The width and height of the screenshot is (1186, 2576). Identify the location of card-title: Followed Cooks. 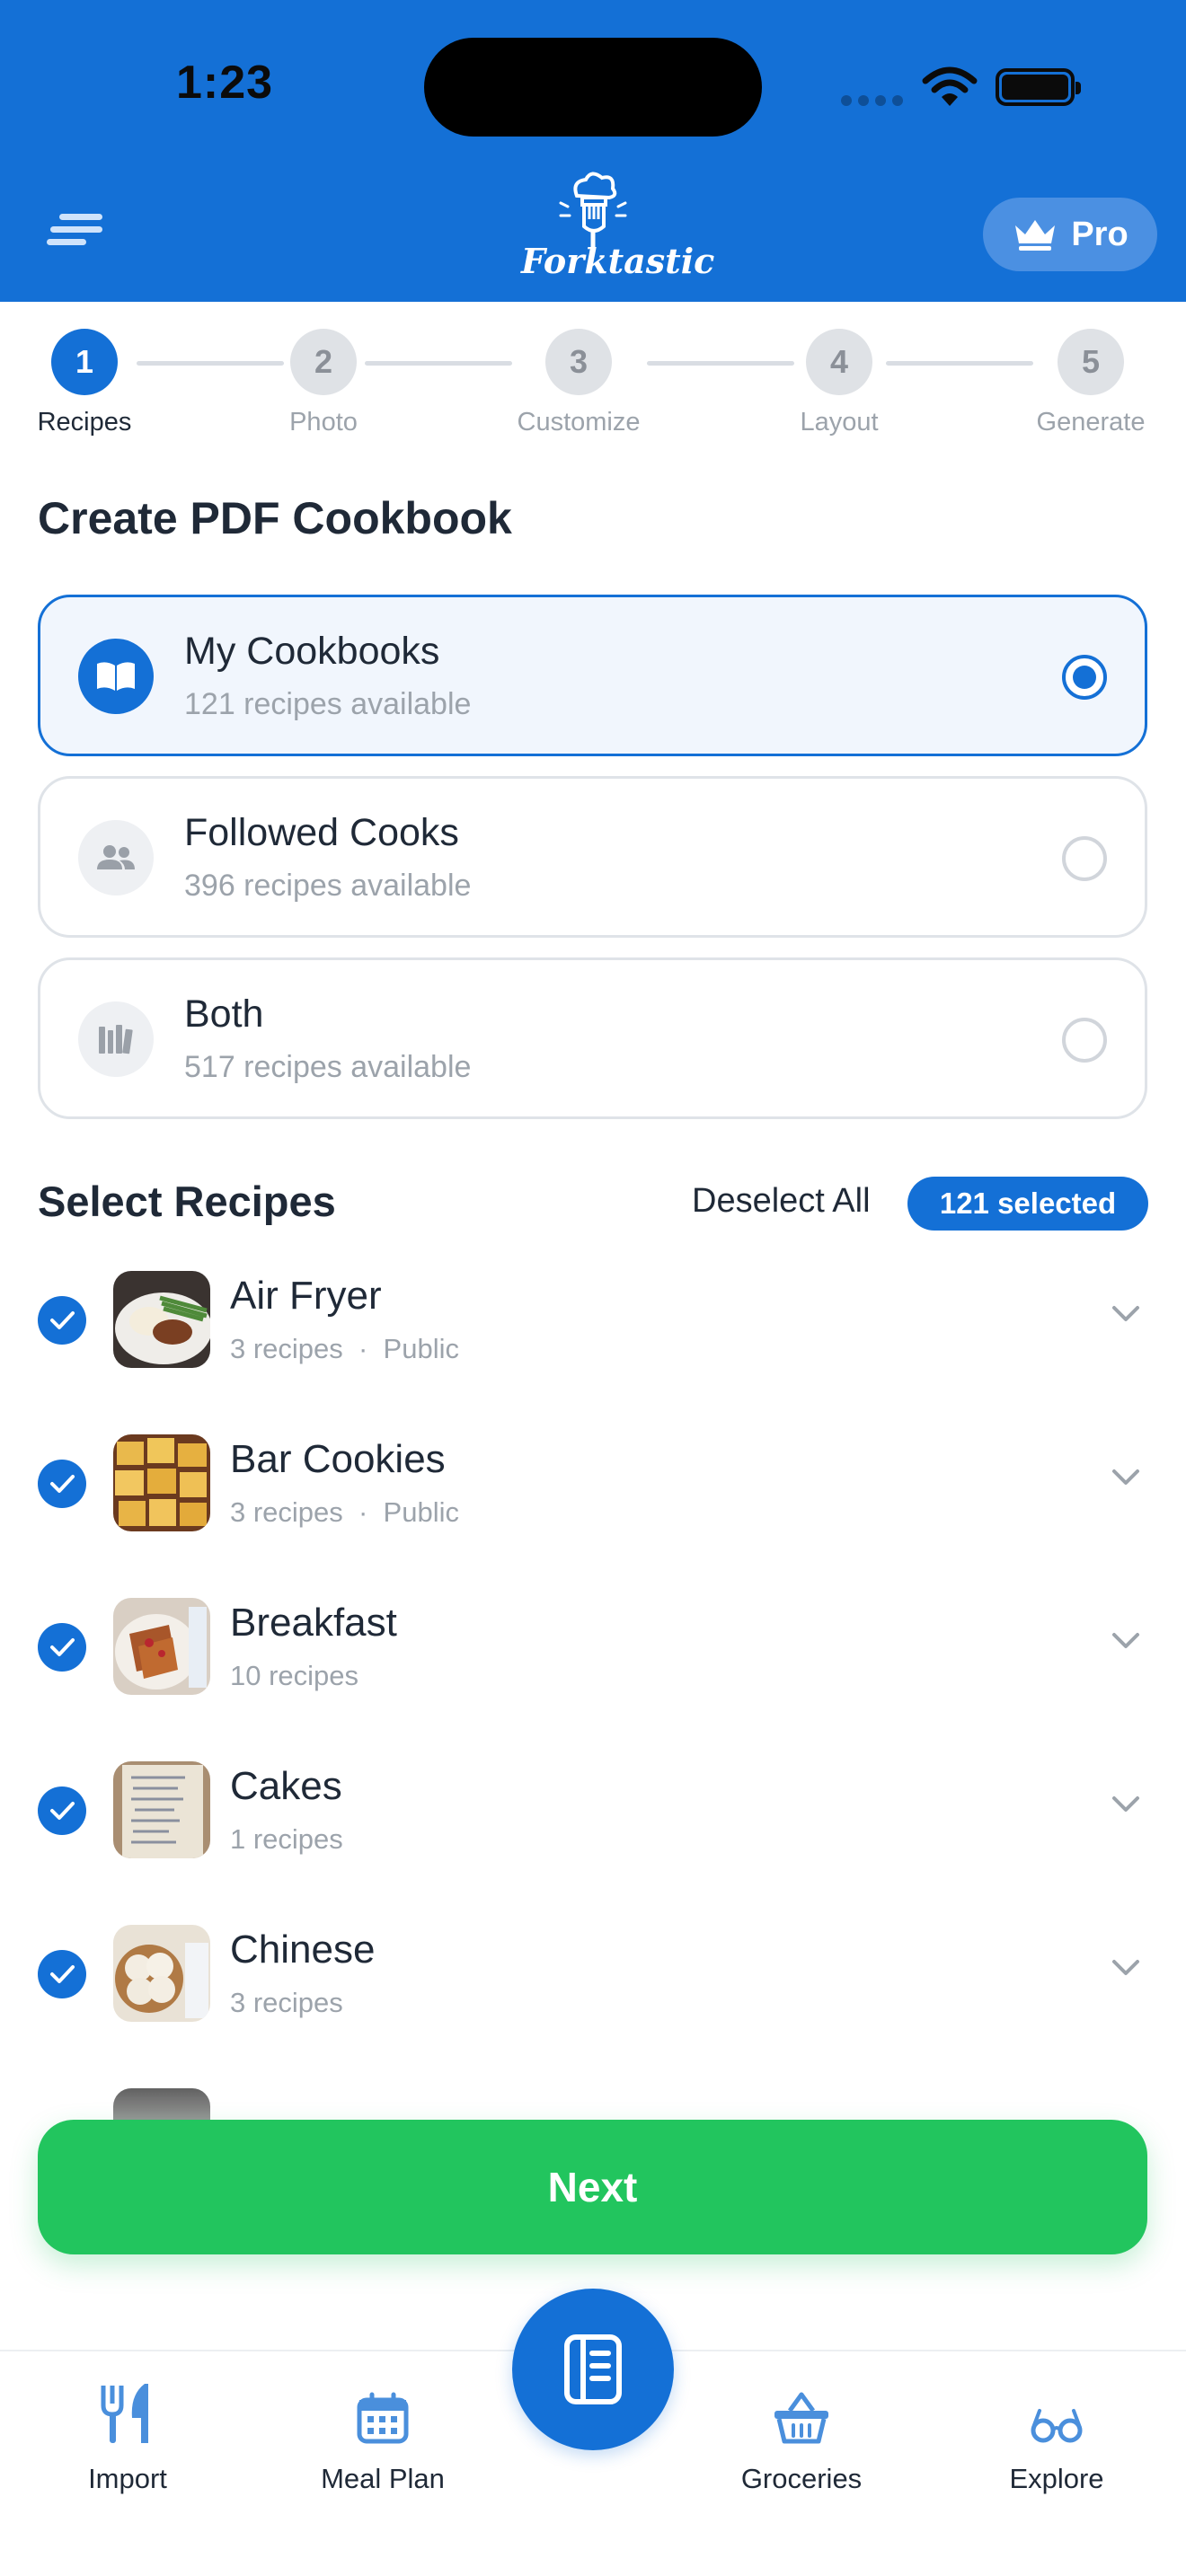
(321, 832).